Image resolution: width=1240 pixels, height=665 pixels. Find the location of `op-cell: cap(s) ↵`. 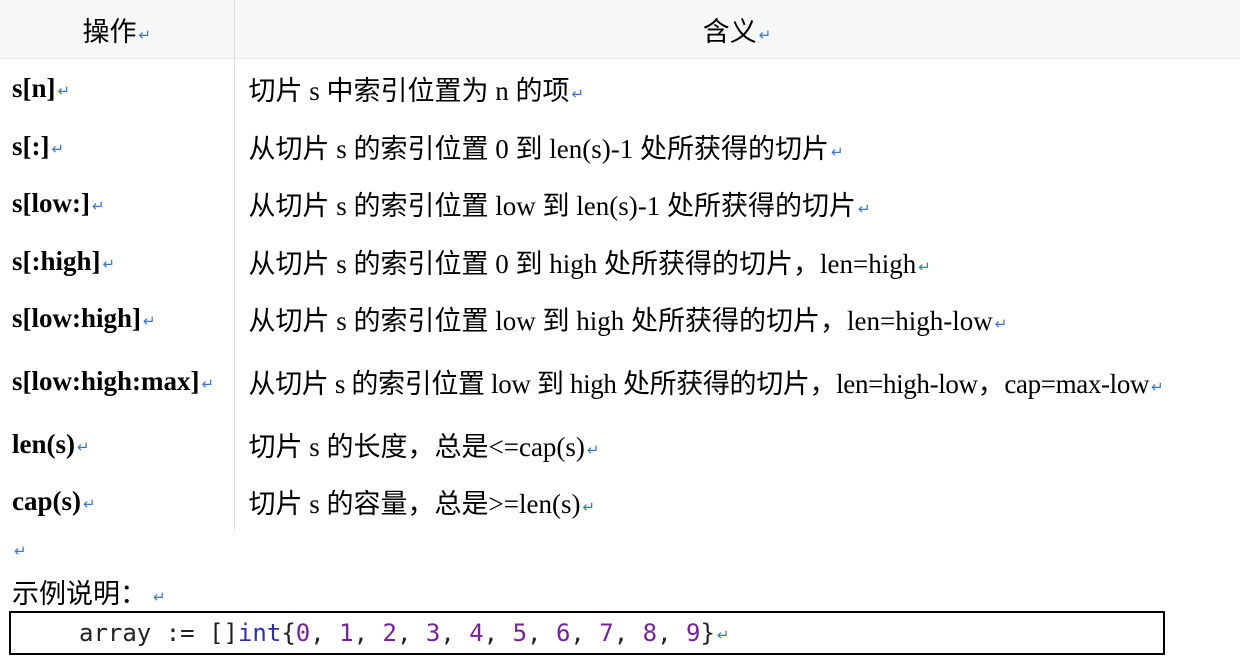

op-cell: cap(s) ↵ is located at coordinates (117, 501).